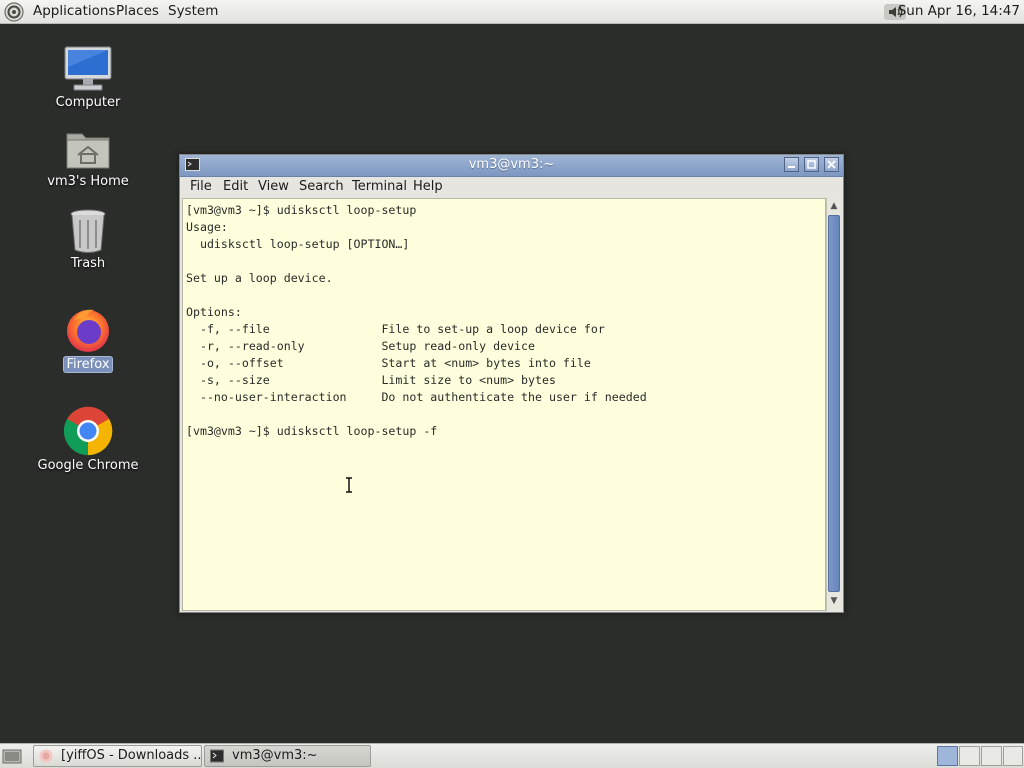  What do you see at coordinates (88, 68) in the screenshot?
I see `computer-icon` at bounding box center [88, 68].